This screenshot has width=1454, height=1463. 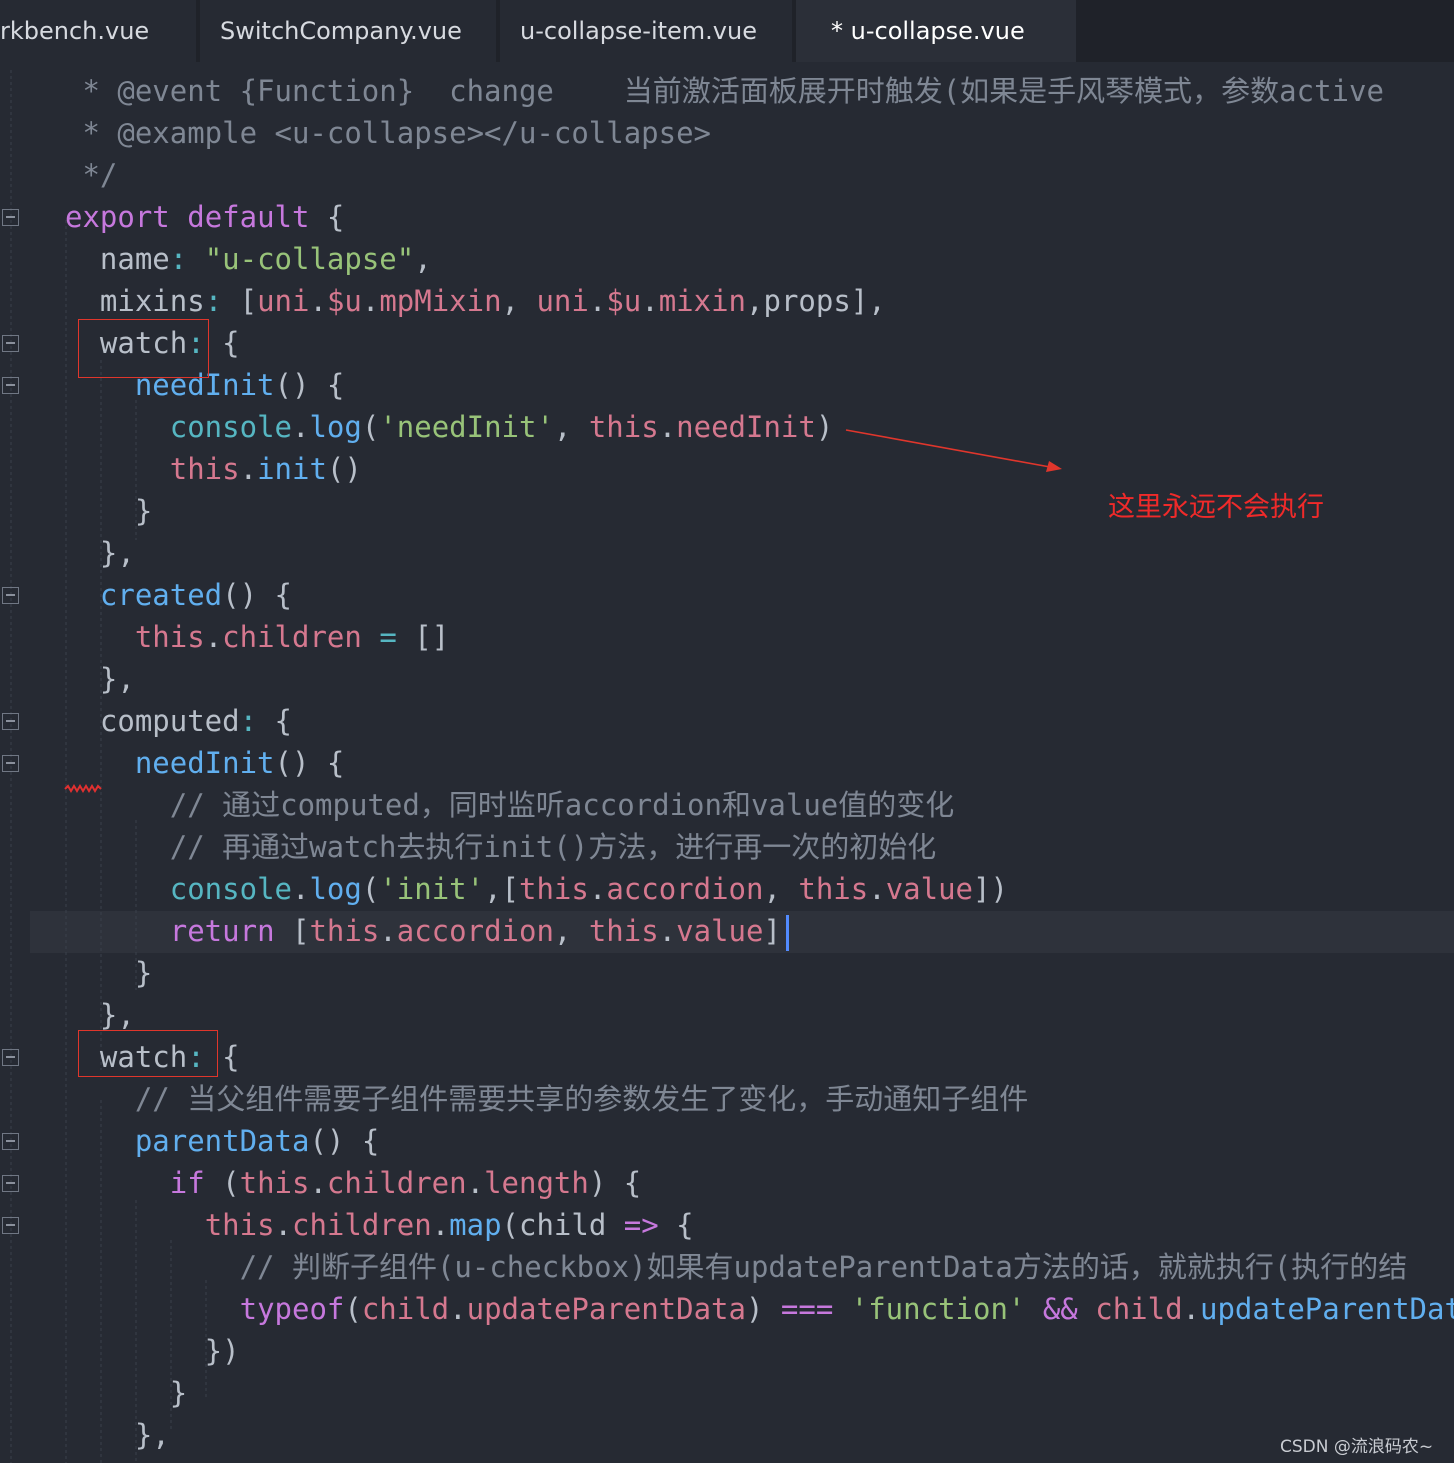 I want to click on annotation-note: 这里永远不会执行, so click(x=1216, y=507).